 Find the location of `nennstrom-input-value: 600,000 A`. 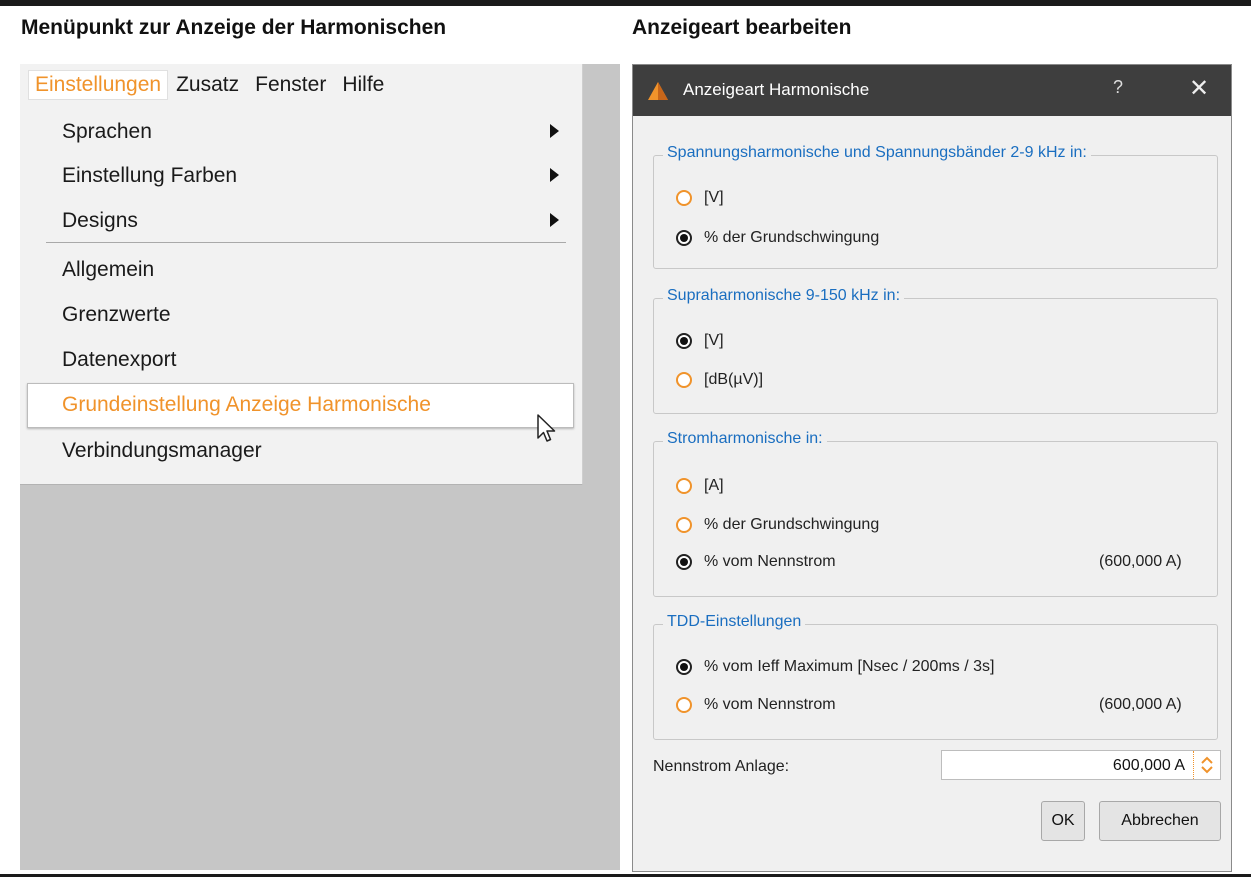

nennstrom-input-value: 600,000 A is located at coordinates (1149, 766).